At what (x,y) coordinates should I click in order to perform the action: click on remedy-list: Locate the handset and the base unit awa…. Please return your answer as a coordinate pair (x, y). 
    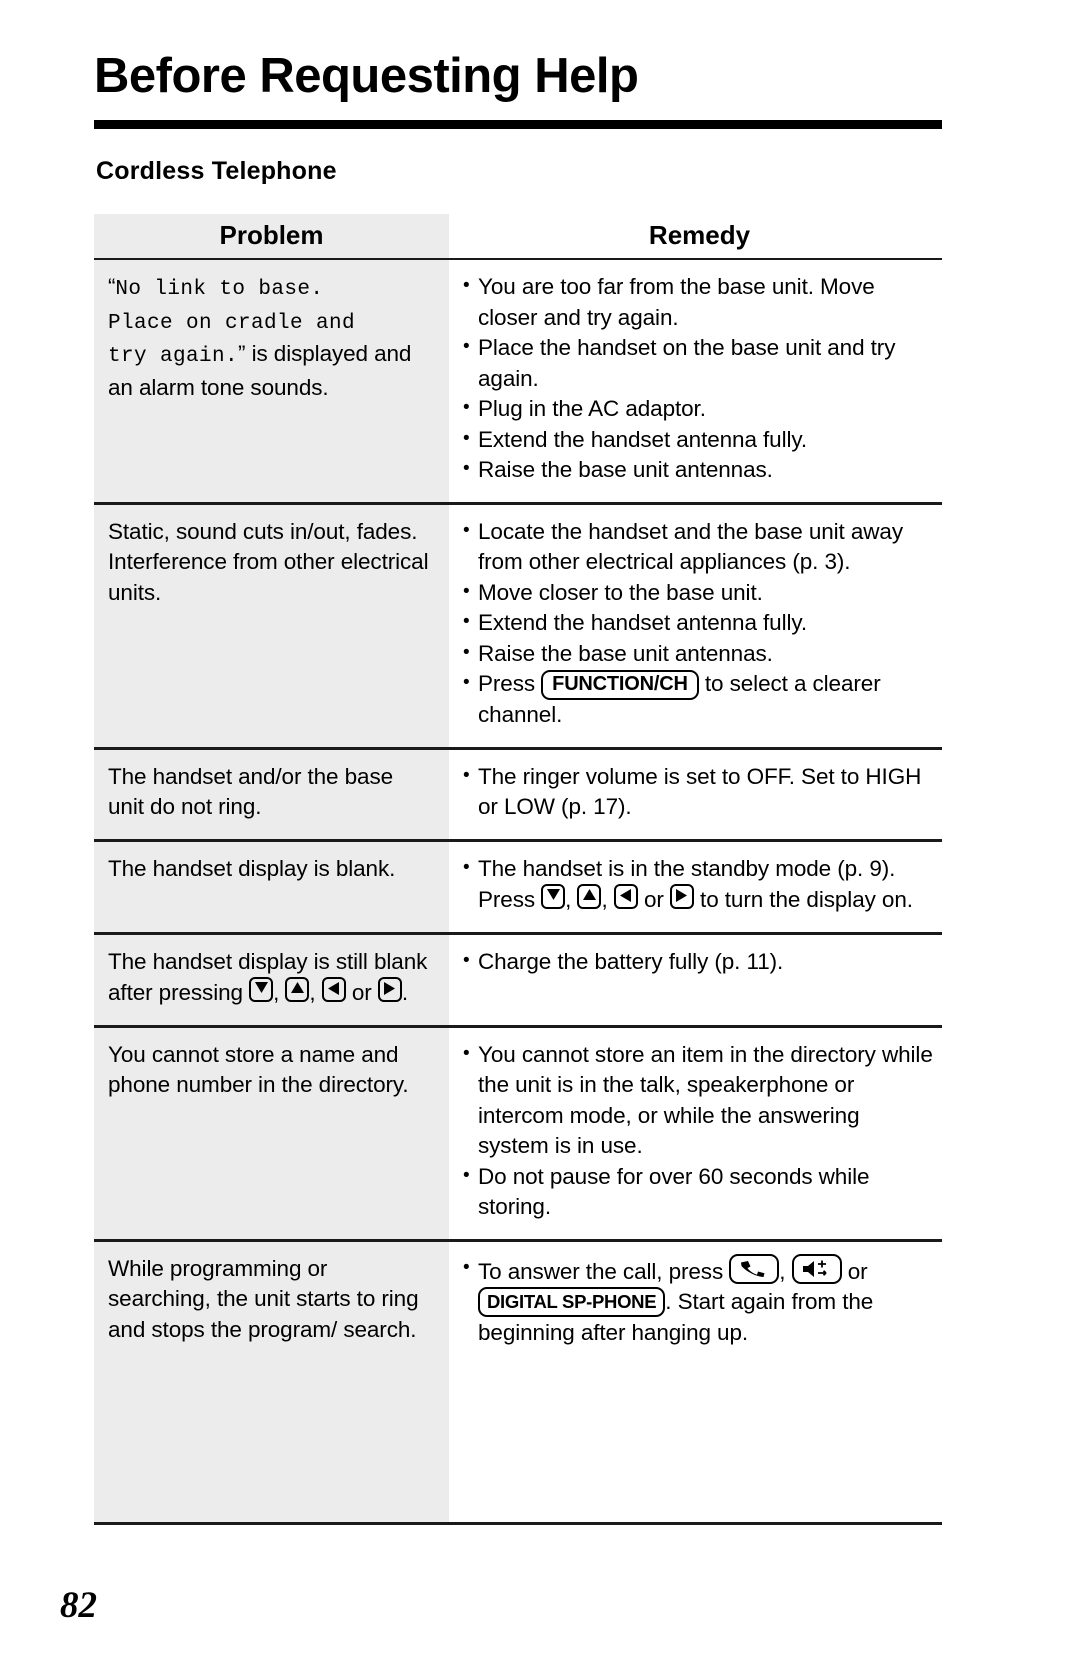
    Looking at the image, I should click on (699, 623).